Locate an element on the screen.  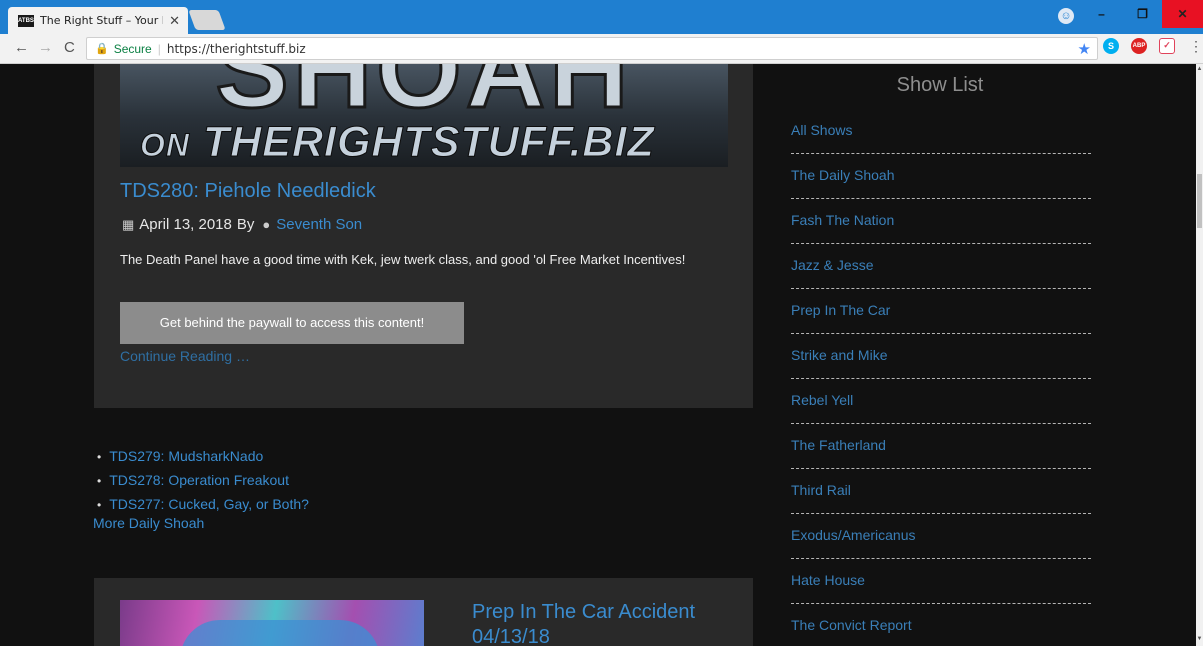
show-link-third-rail: Third Rail is located at coordinates (941, 491).